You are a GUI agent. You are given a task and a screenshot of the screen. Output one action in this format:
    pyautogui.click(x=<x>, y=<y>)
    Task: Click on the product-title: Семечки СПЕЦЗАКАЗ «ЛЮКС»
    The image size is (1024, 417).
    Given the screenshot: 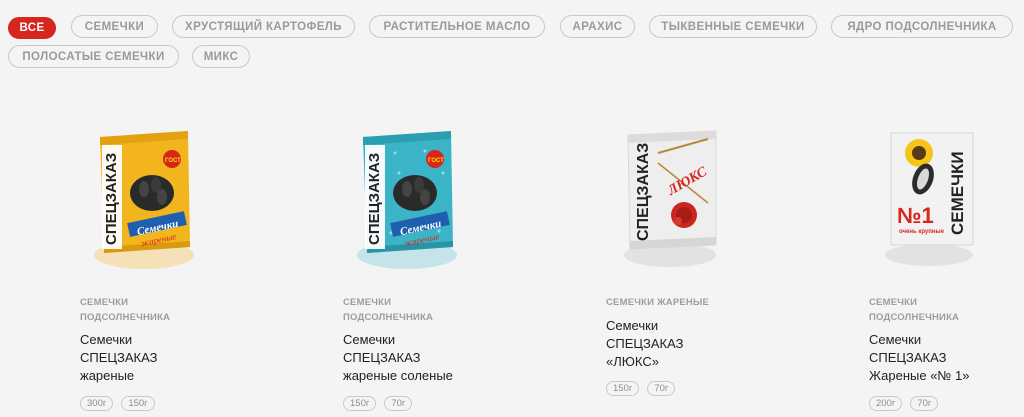 What is the action you would take?
    pyautogui.click(x=645, y=344)
    